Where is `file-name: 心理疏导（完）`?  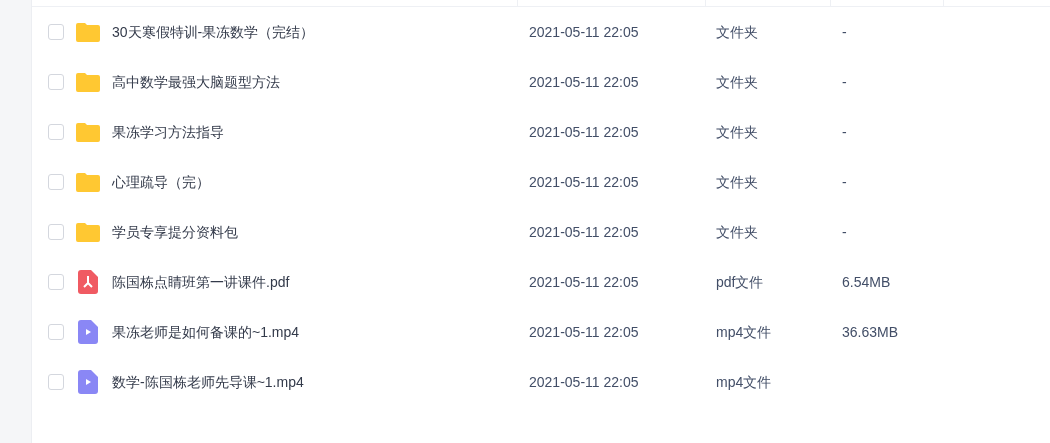 file-name: 心理疏导（完） is located at coordinates (161, 182).